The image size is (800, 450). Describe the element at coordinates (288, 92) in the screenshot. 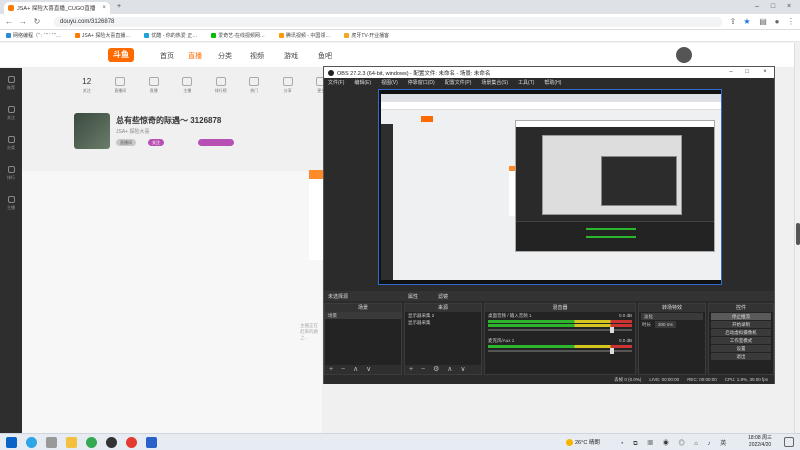

I see `subnav-item: 分享` at that location.